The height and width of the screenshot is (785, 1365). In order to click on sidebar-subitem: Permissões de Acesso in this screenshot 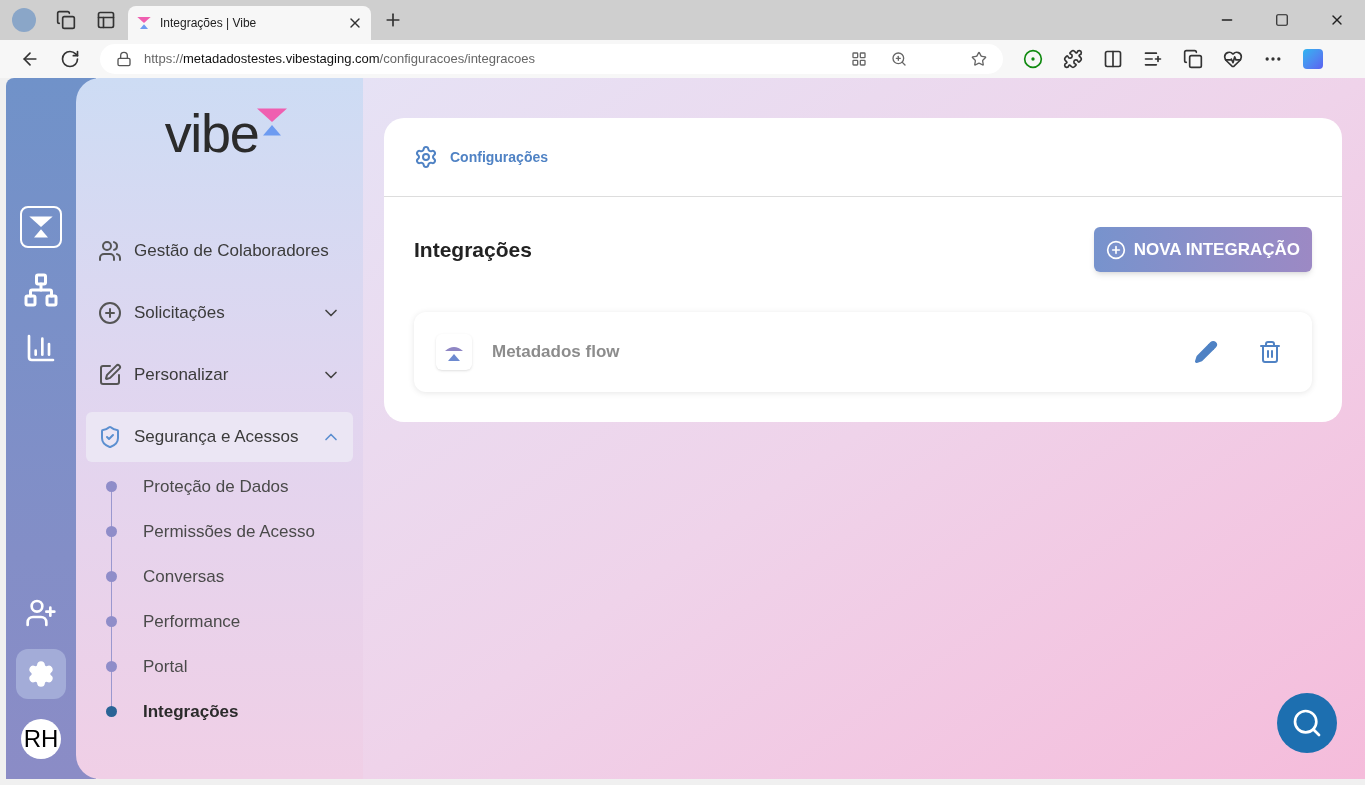, I will do `click(229, 531)`.